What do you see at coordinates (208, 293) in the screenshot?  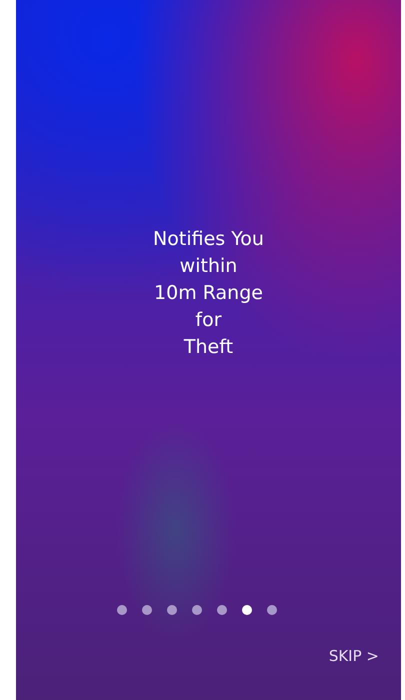 I see `slide-title: Notifies You within 10m Range for Theft` at bounding box center [208, 293].